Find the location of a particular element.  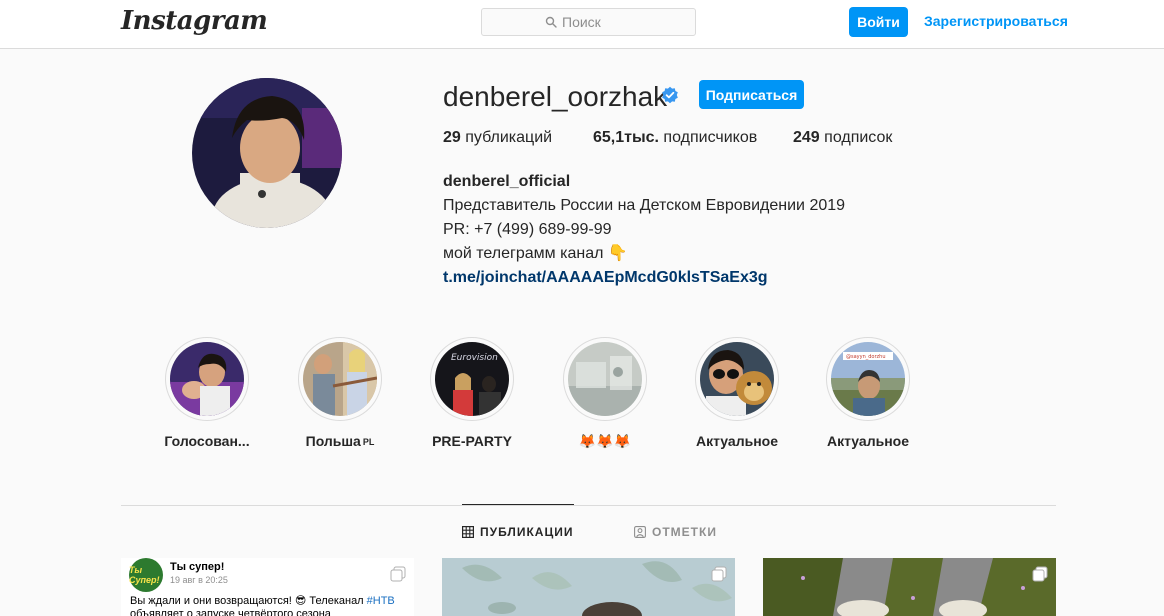

highlight-label: PRE-PARTY is located at coordinates (472, 441).